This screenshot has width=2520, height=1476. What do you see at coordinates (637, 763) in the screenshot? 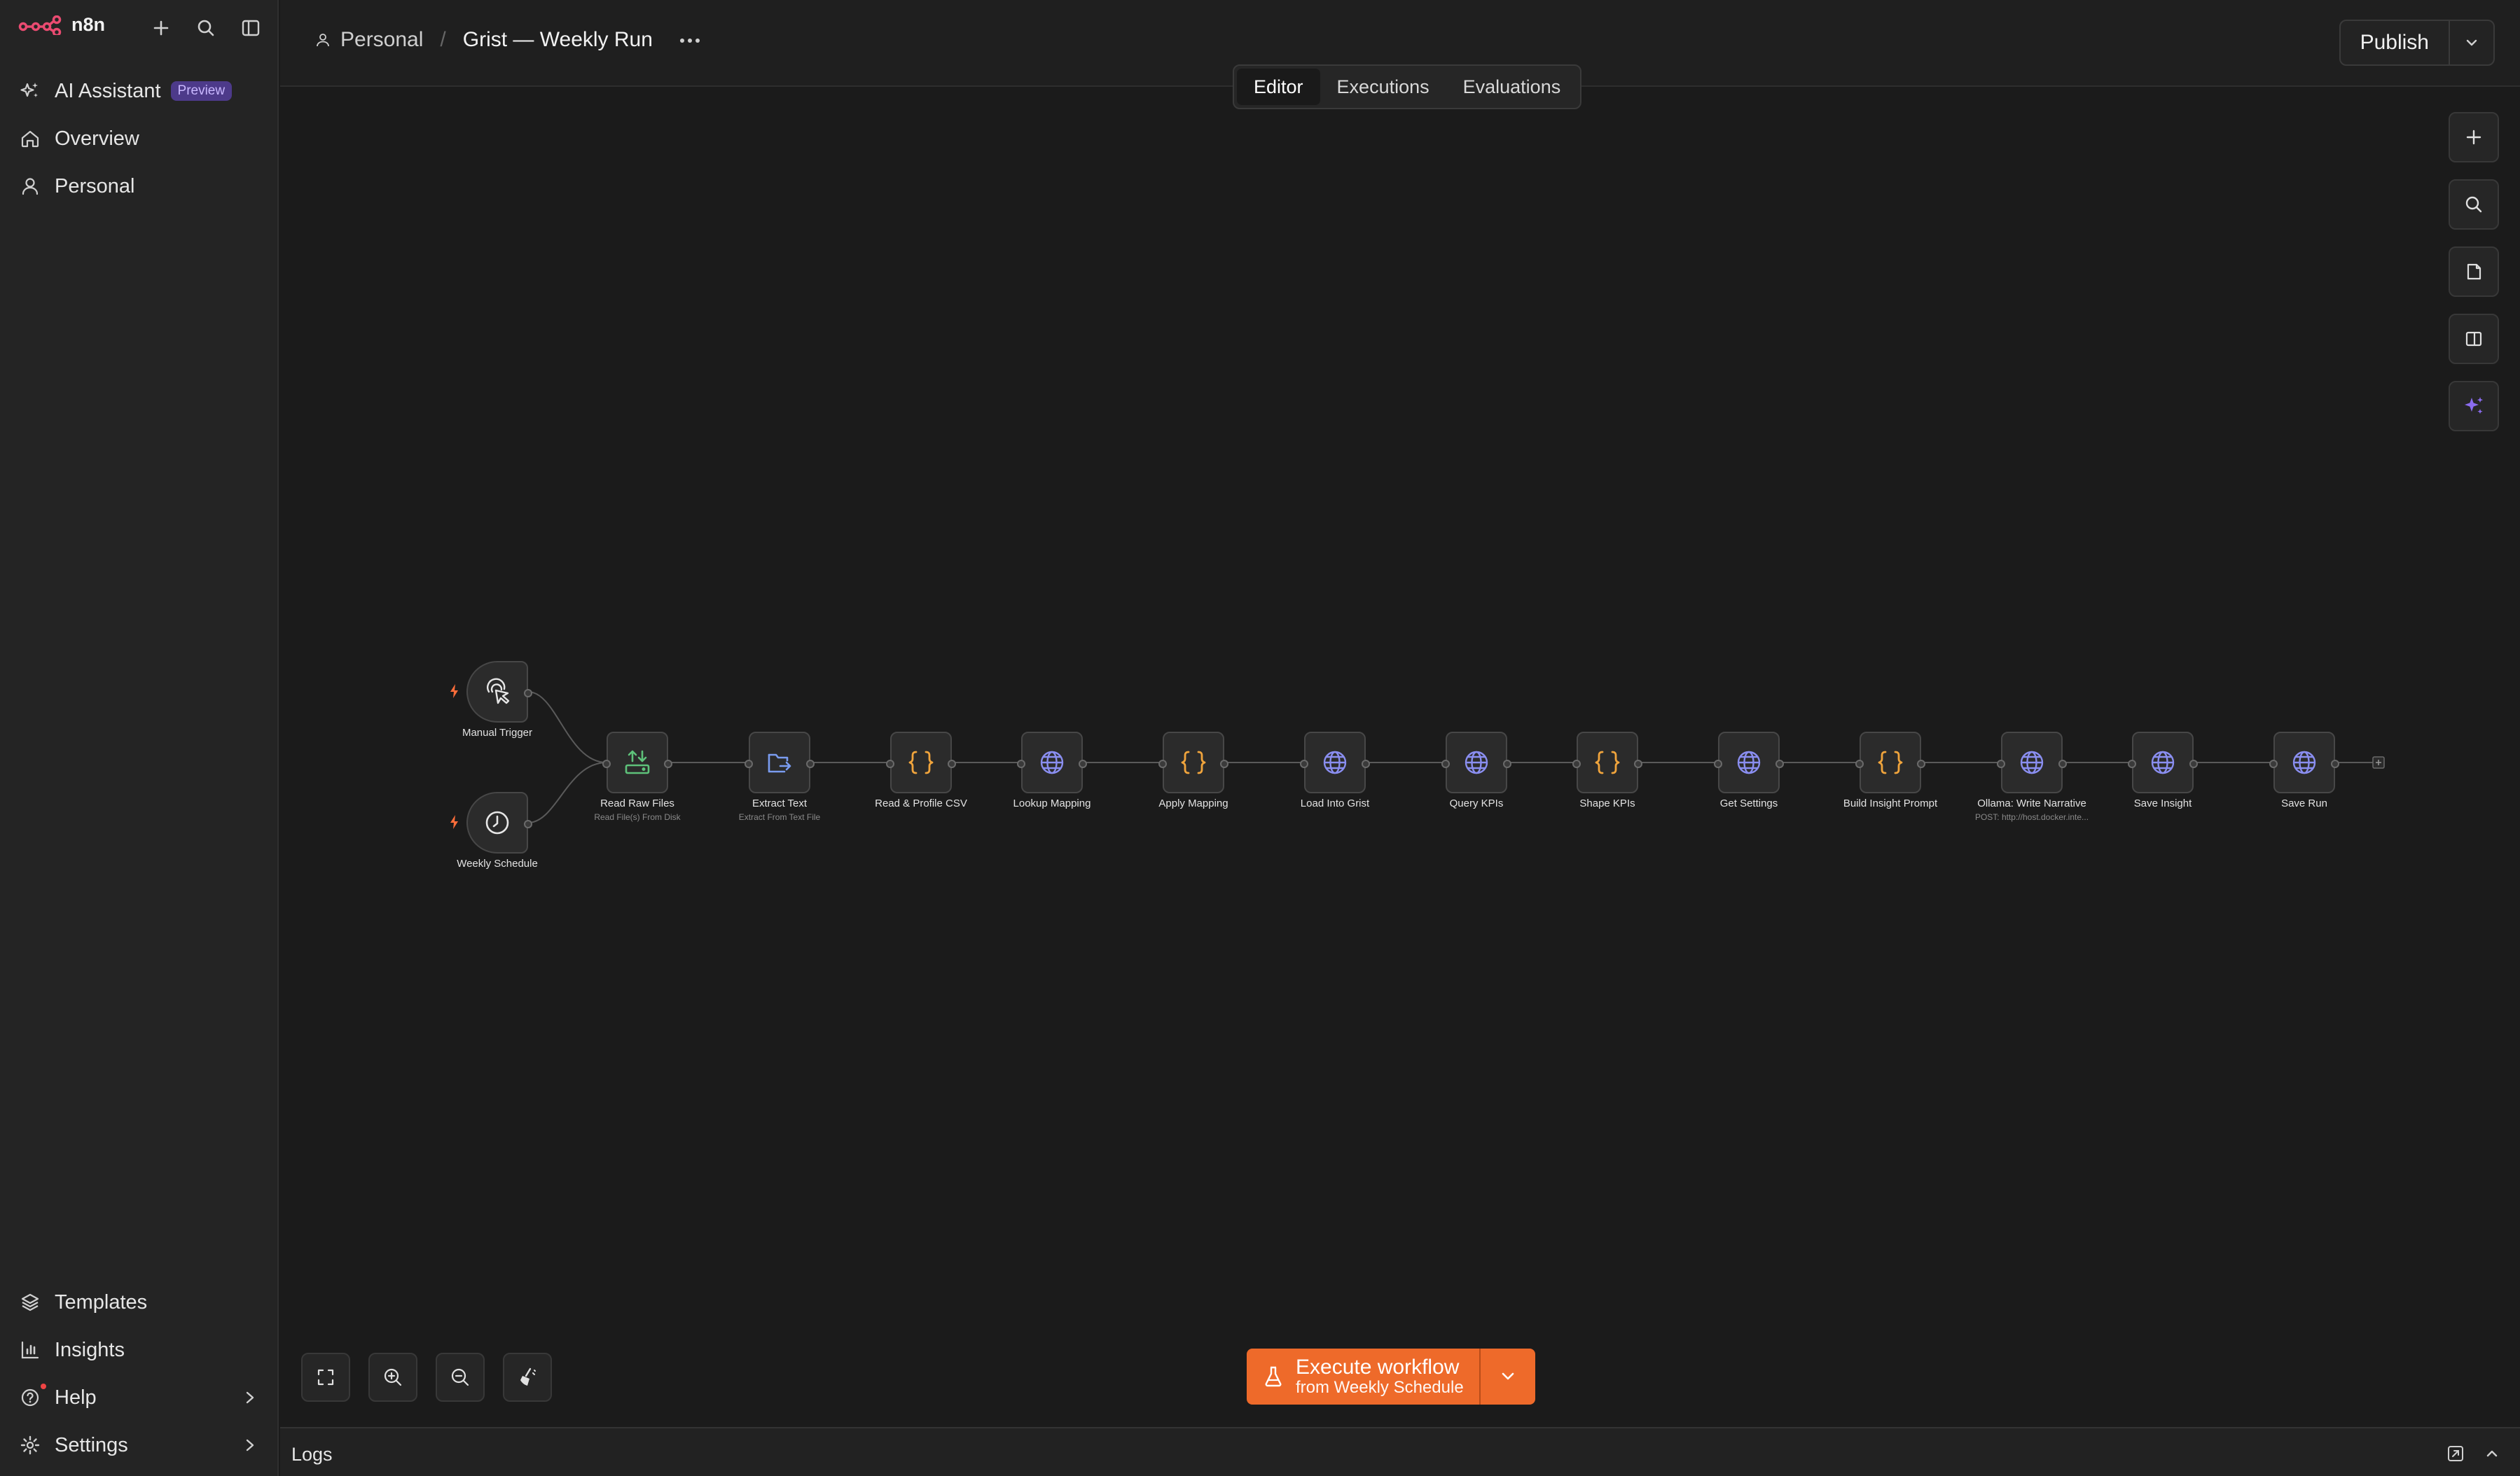
I see `node-read-raw-files` at bounding box center [637, 763].